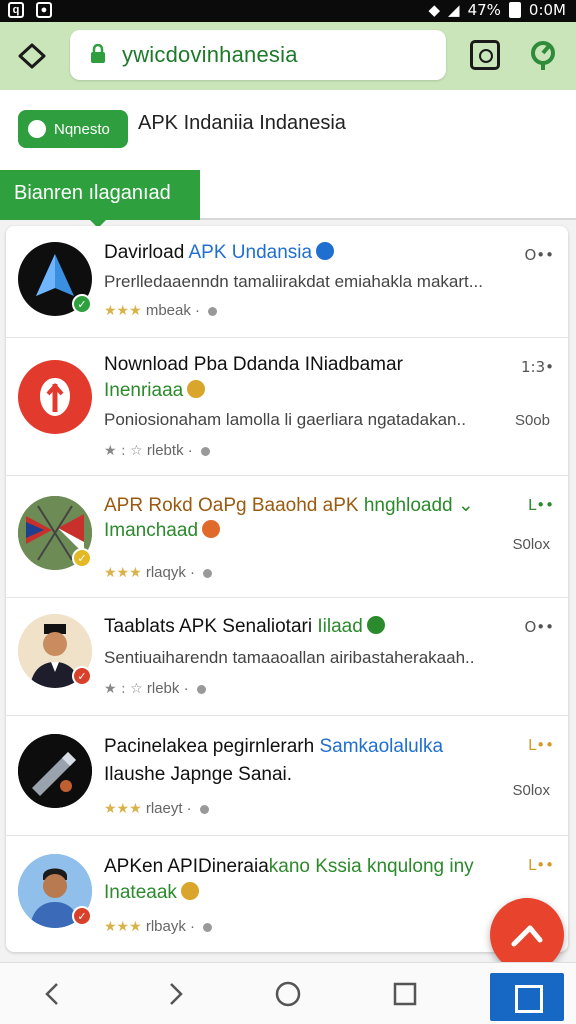  Describe the element at coordinates (273, 747) in the screenshot. I see `app-title: Pacinelakea pegirnlerarh Samkaolalulka` at that location.